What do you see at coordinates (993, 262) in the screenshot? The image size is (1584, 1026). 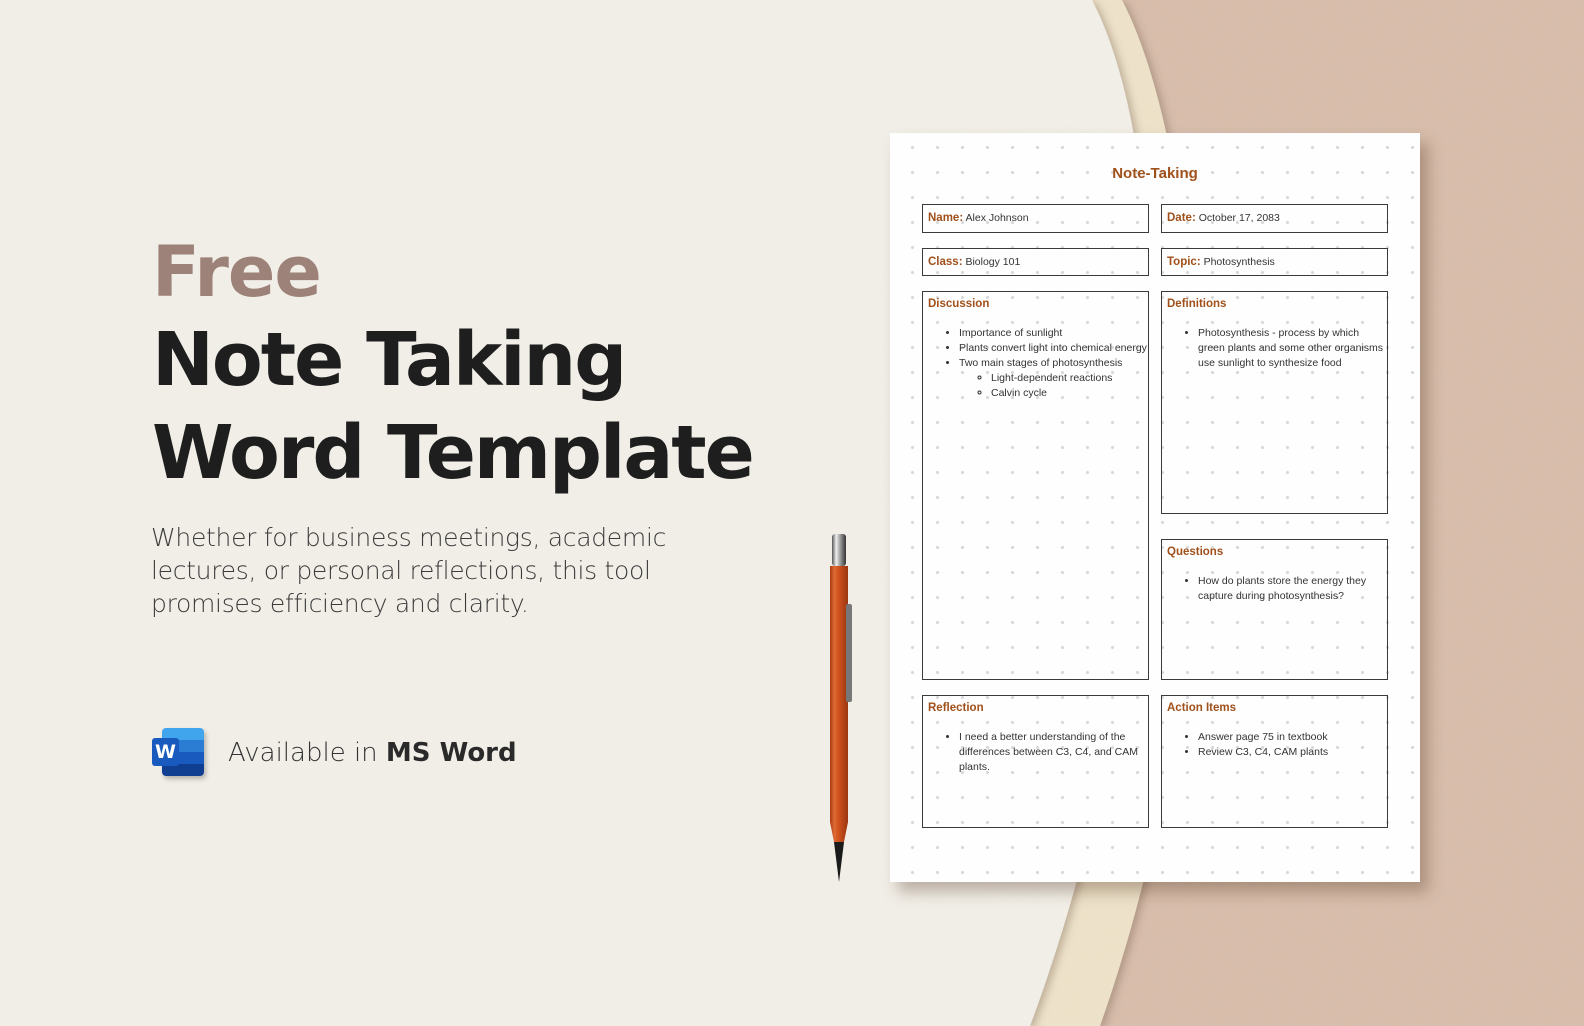 I see `class-value: Biology 101` at bounding box center [993, 262].